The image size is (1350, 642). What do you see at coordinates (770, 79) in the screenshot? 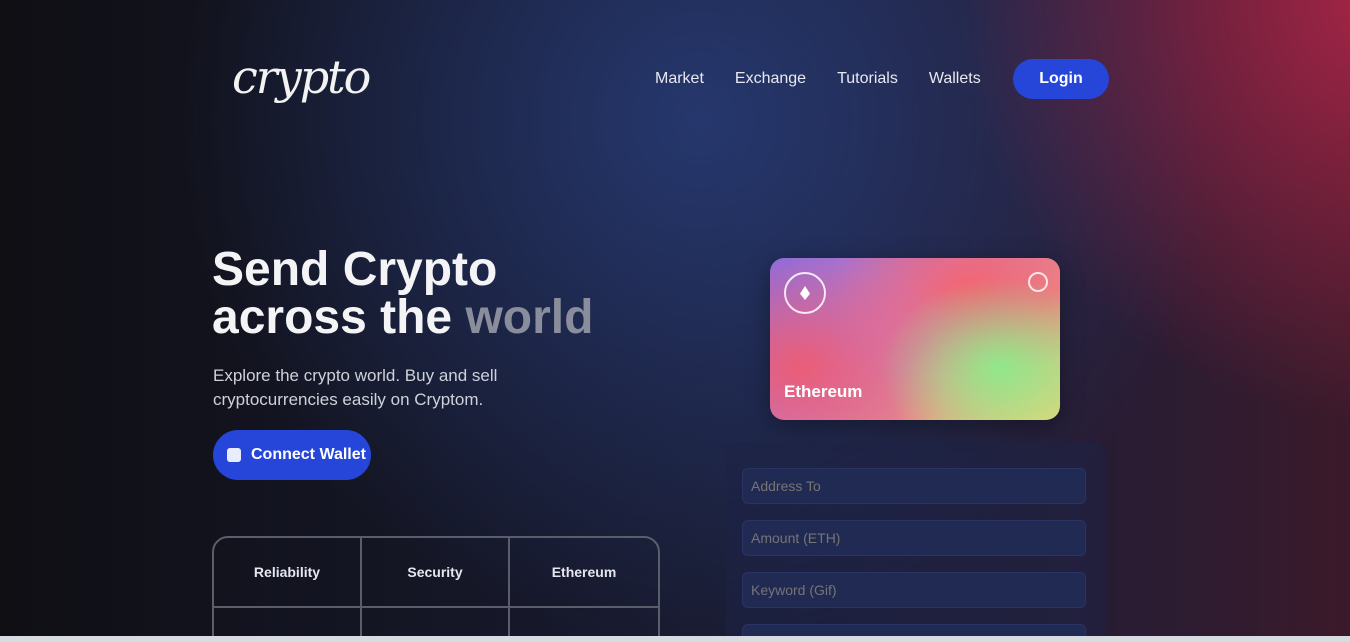
I see `nav-item-exchange: Exchange` at bounding box center [770, 79].